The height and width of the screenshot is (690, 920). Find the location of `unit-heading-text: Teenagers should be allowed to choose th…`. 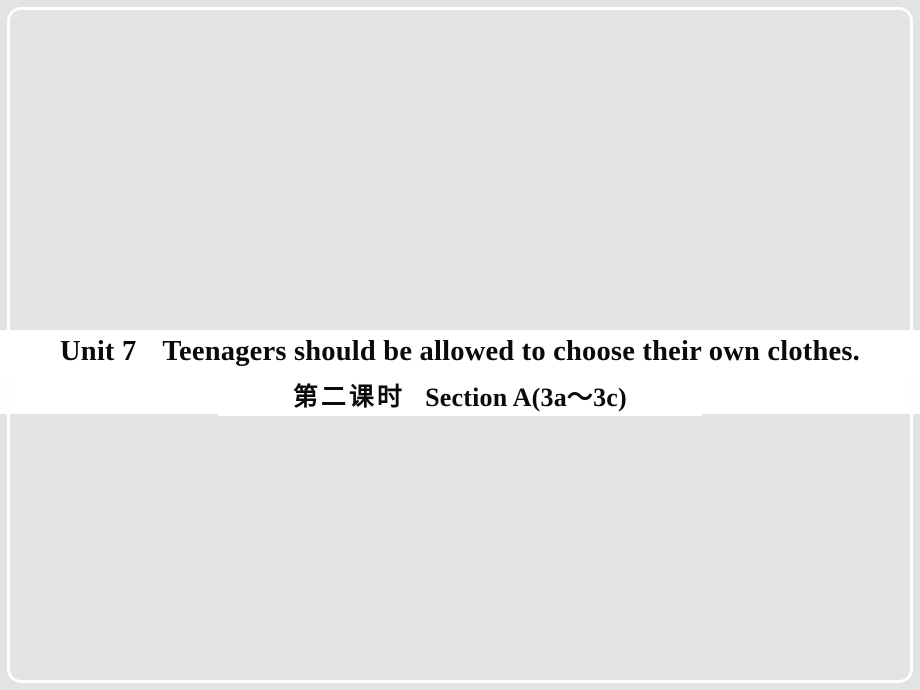

unit-heading-text: Teenagers should be allowed to choose th… is located at coordinates (511, 351).